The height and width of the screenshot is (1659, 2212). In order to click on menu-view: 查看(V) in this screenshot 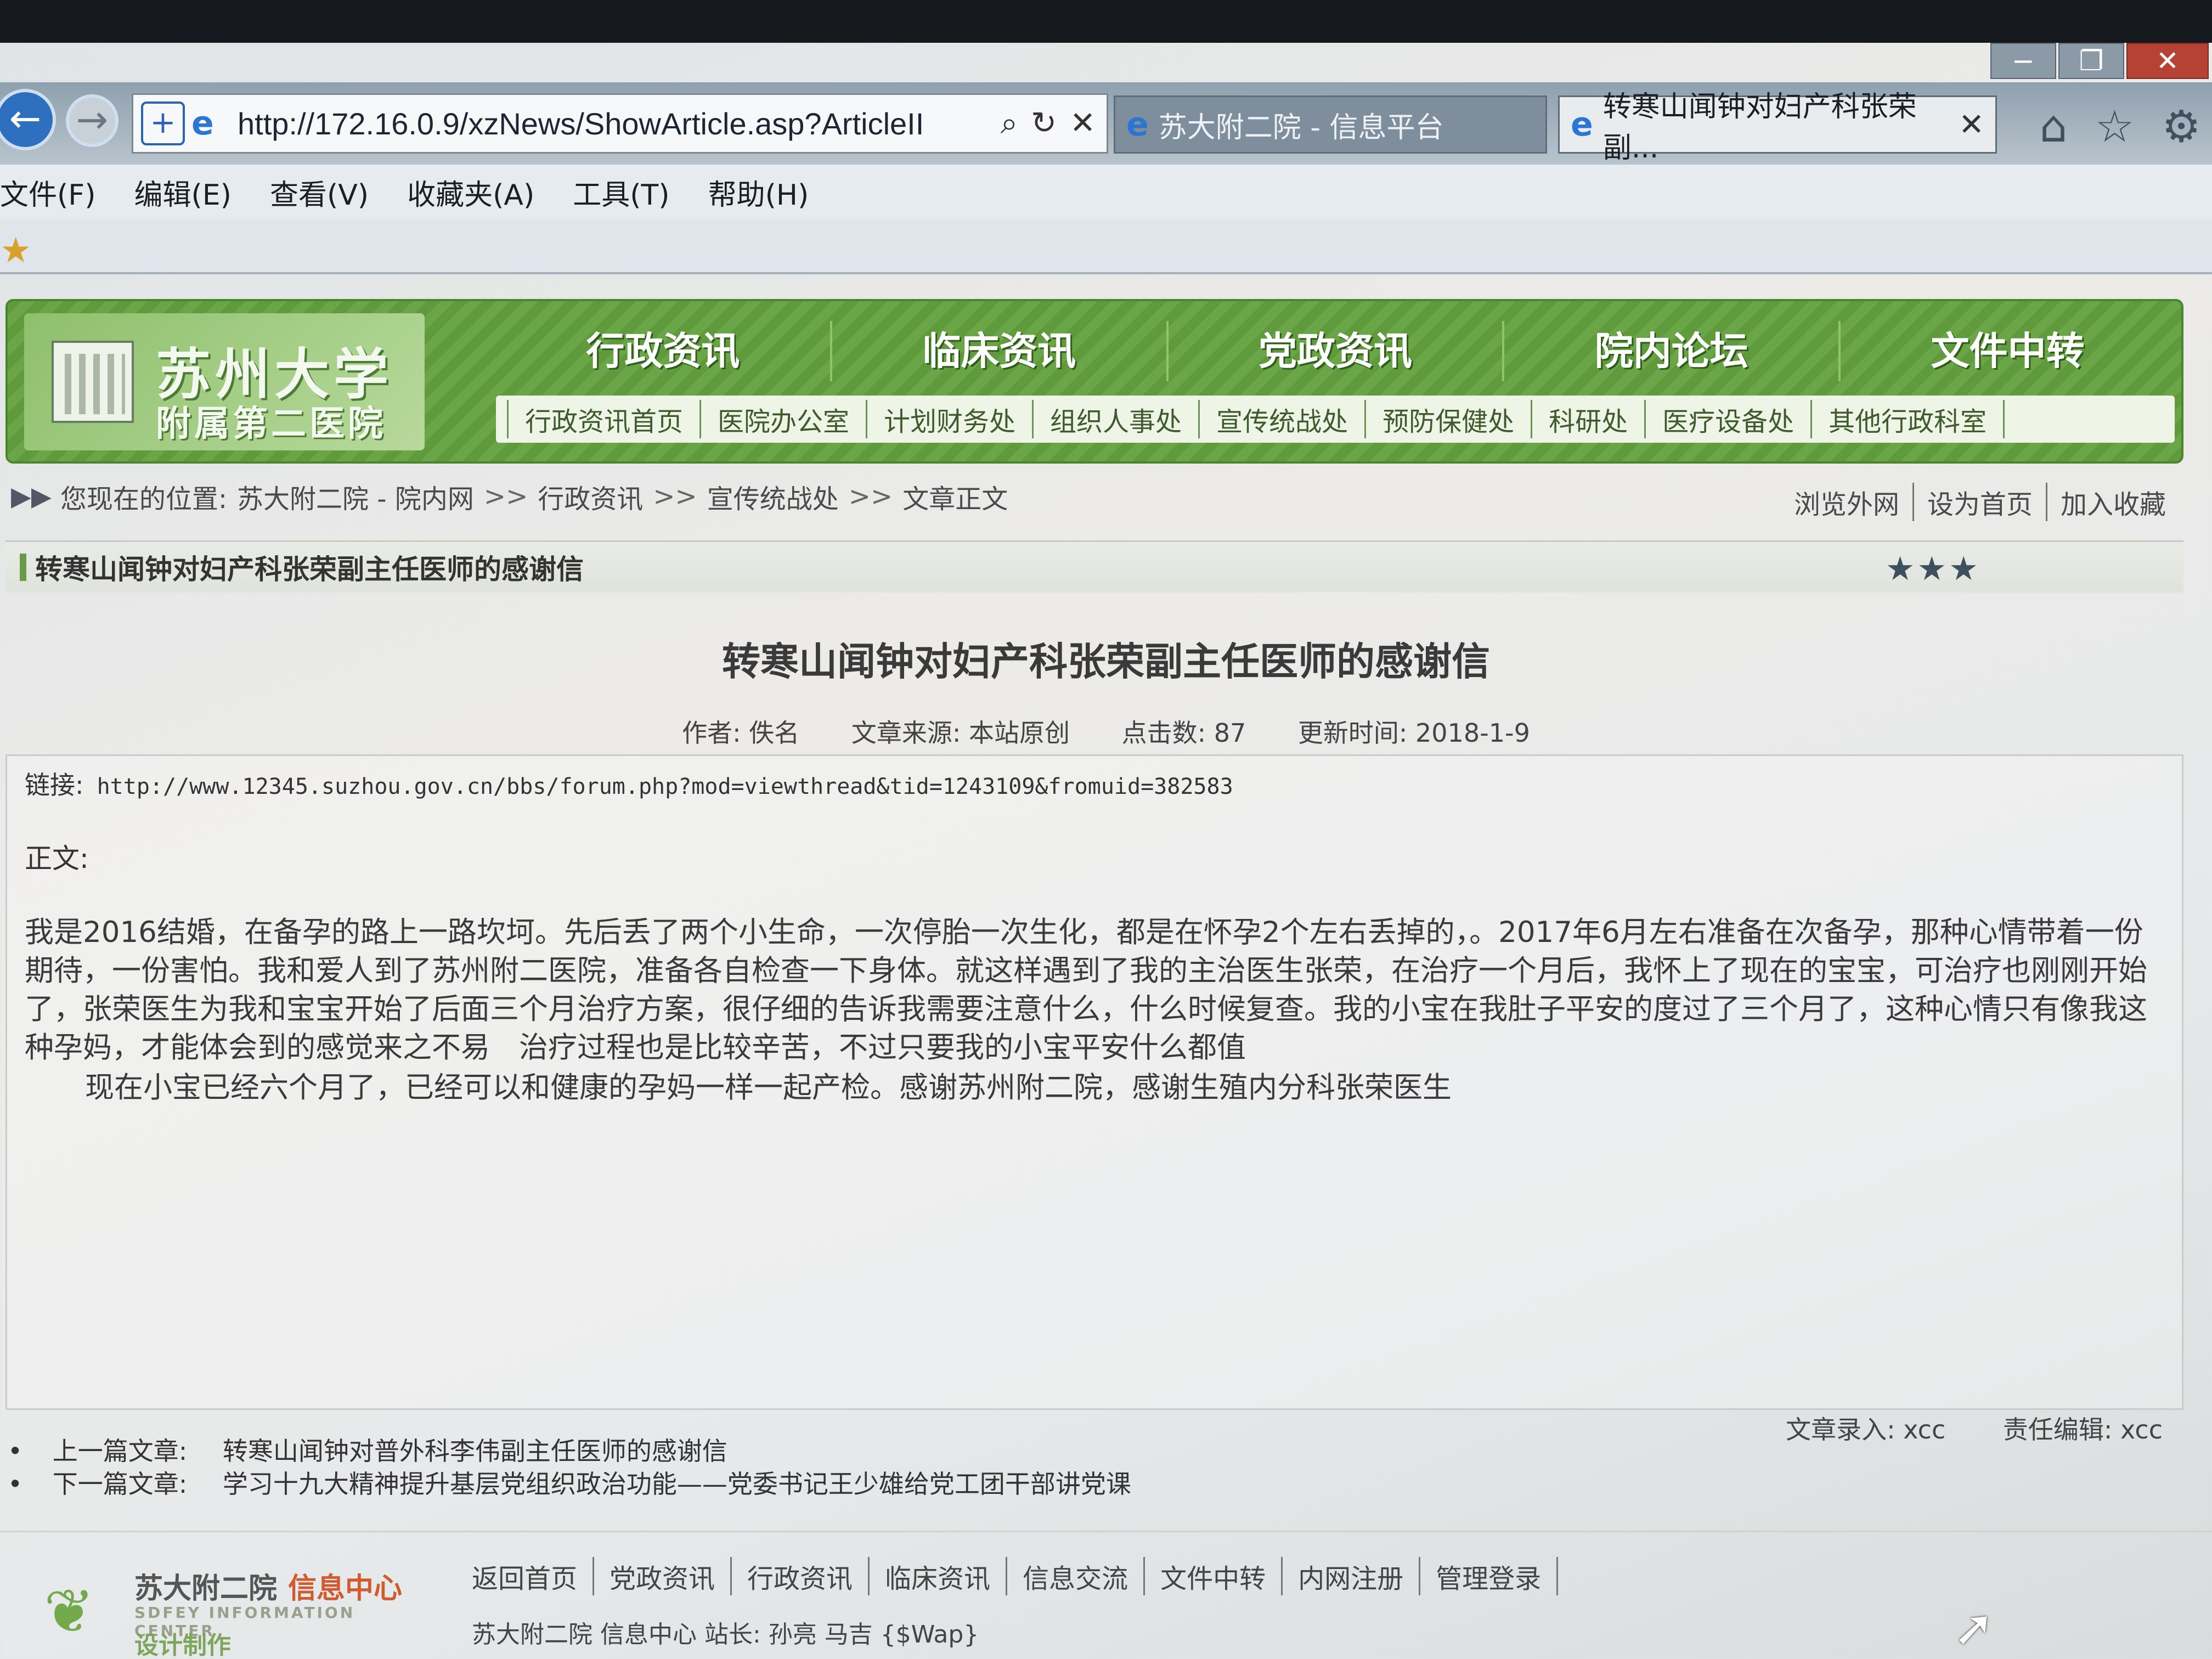, I will do `click(319, 192)`.